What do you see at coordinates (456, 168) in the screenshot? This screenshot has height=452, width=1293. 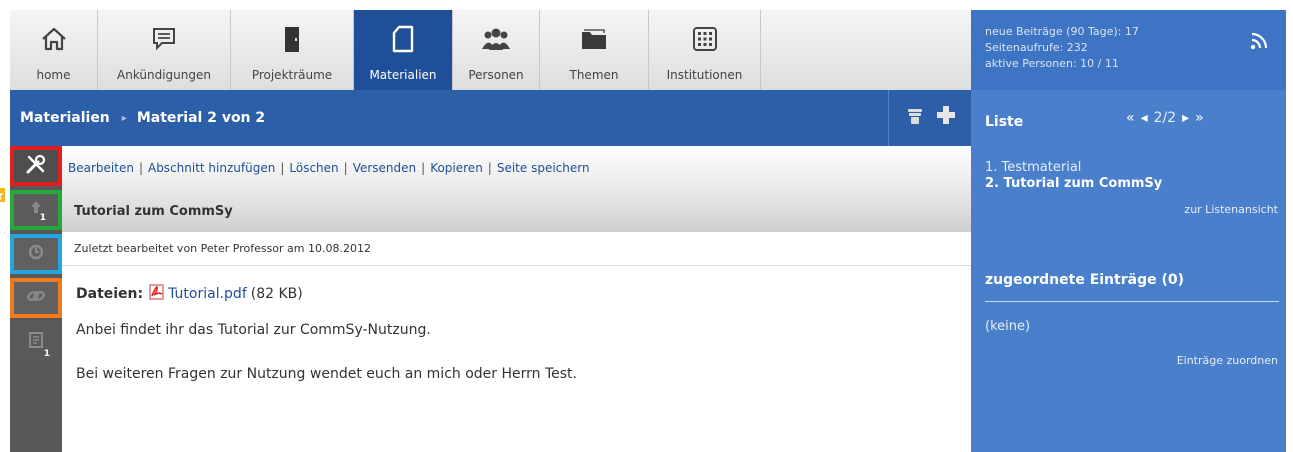 I see `copy-link: Kopieren` at bounding box center [456, 168].